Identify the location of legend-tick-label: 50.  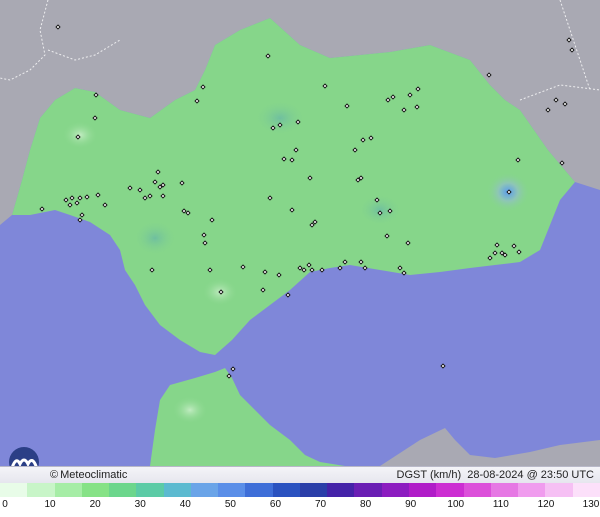
(230, 504).